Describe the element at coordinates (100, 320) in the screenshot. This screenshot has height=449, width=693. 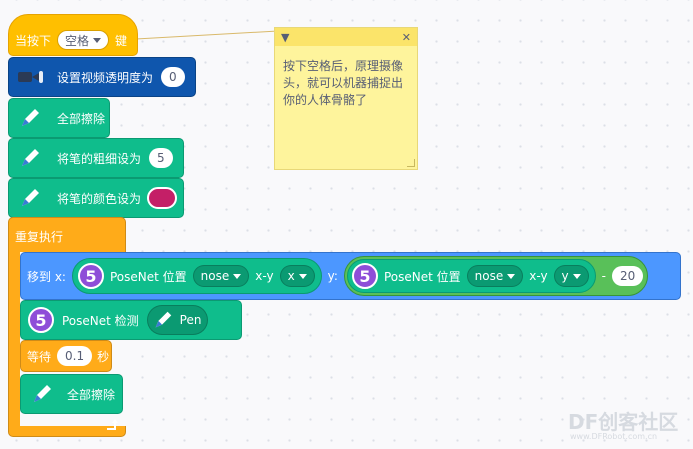
I see `posenet-detect-label: PoseNet 检测` at that location.